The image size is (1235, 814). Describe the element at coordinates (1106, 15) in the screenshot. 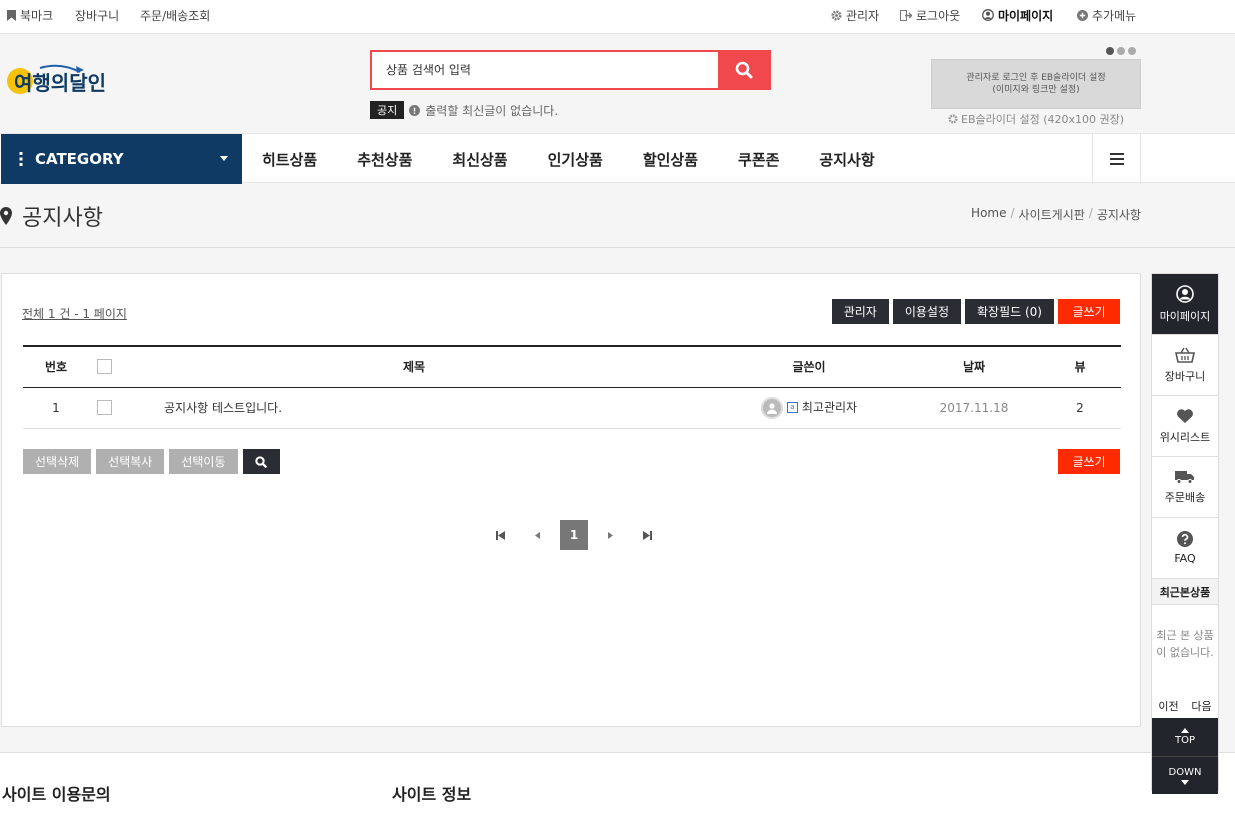

I see `more-menu-link: 추가메뉴` at that location.